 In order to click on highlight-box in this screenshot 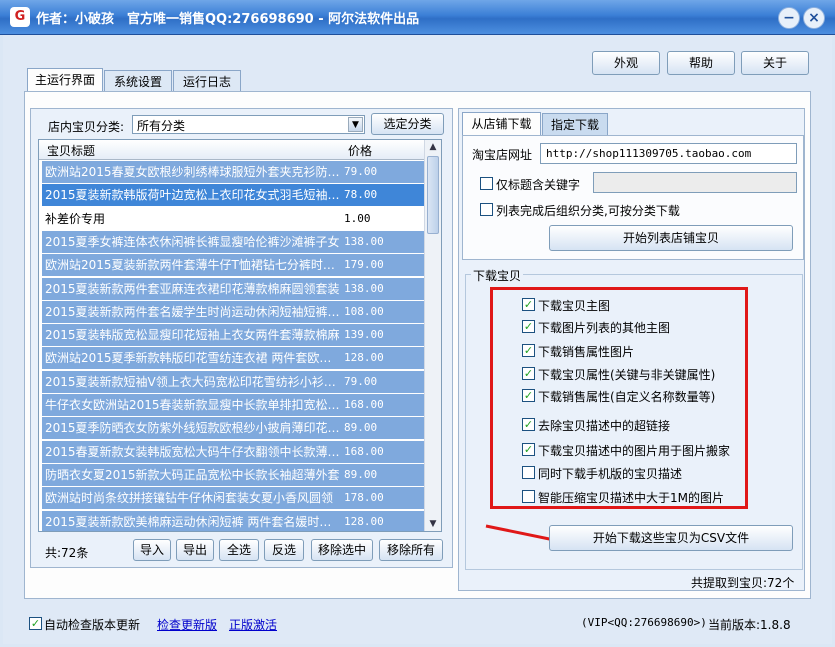, I will do `click(619, 398)`.